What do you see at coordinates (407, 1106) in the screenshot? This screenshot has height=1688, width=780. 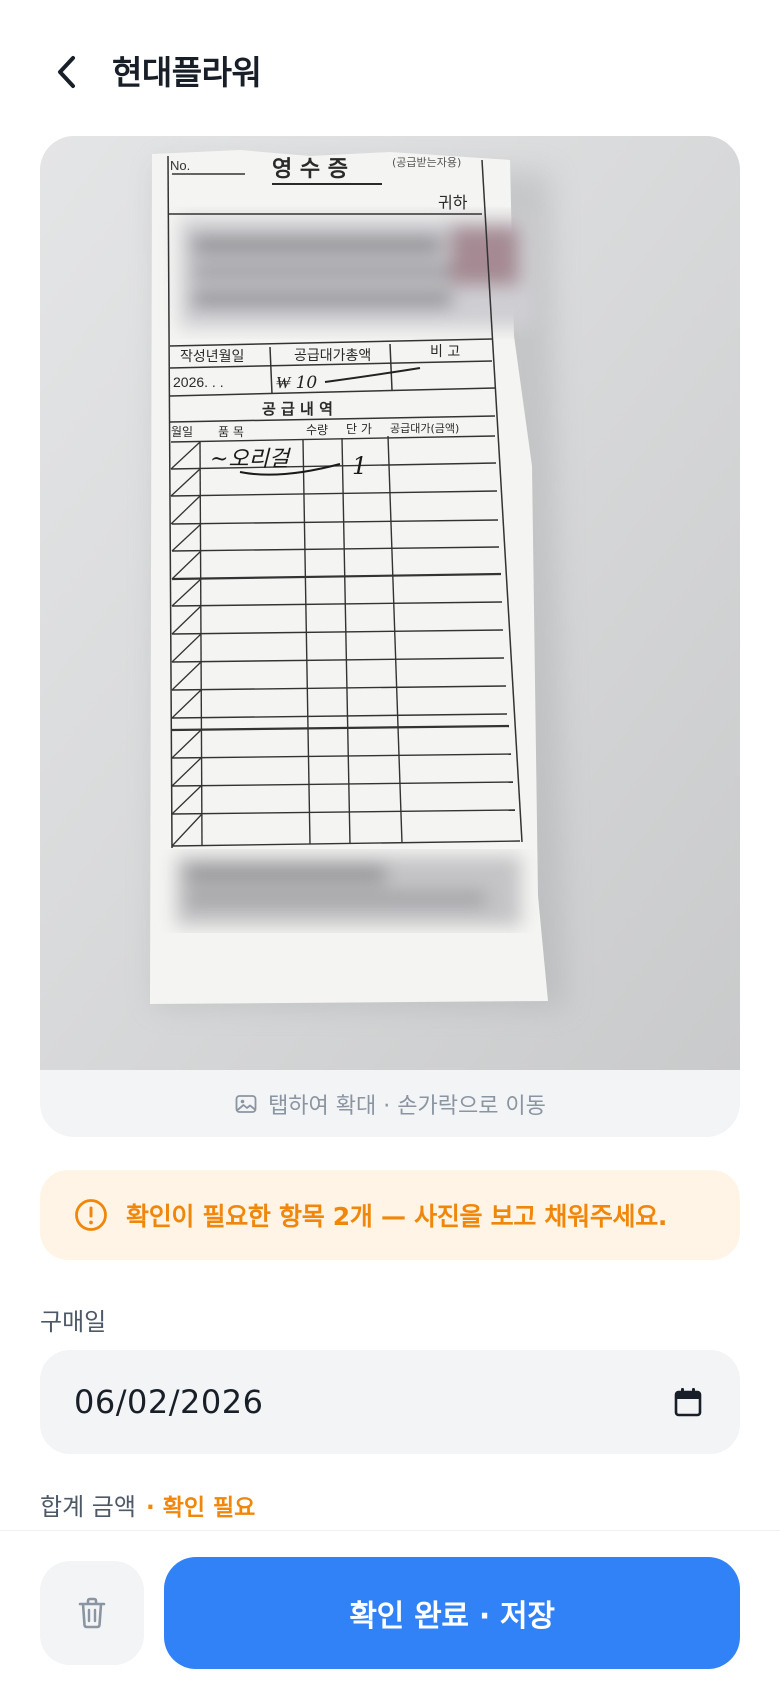 I see `photo-hint-text: 탭하여 확대 · 손가락으로 이동` at bounding box center [407, 1106].